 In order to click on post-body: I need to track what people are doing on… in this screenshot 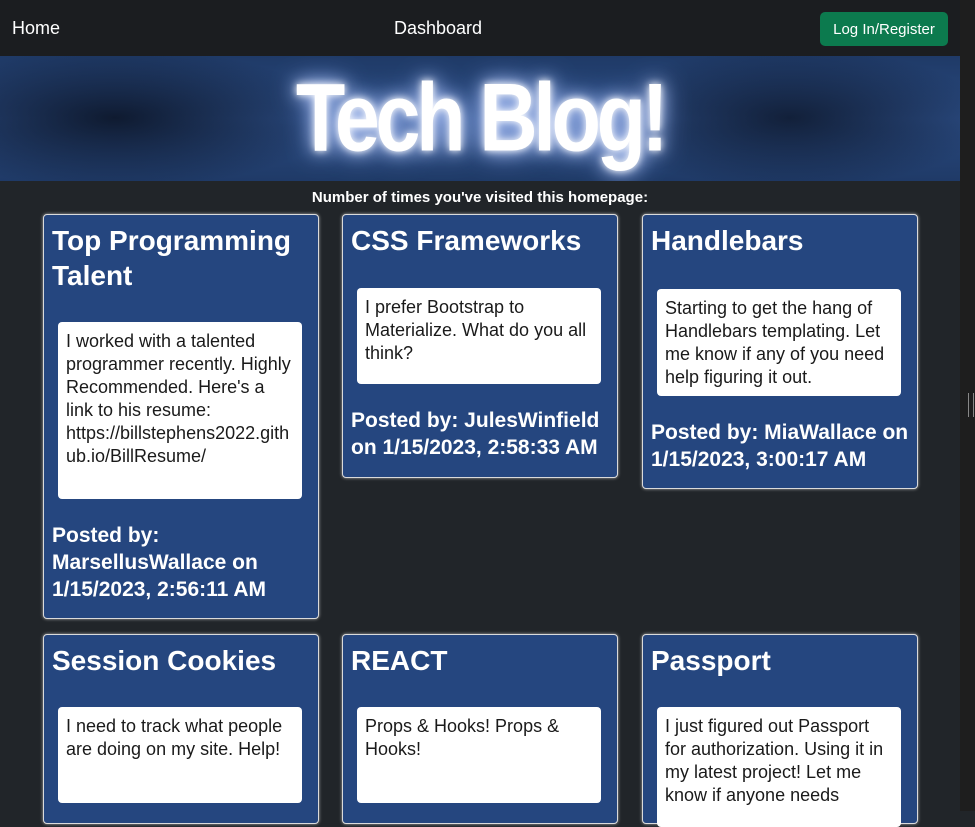, I will do `click(180, 755)`.